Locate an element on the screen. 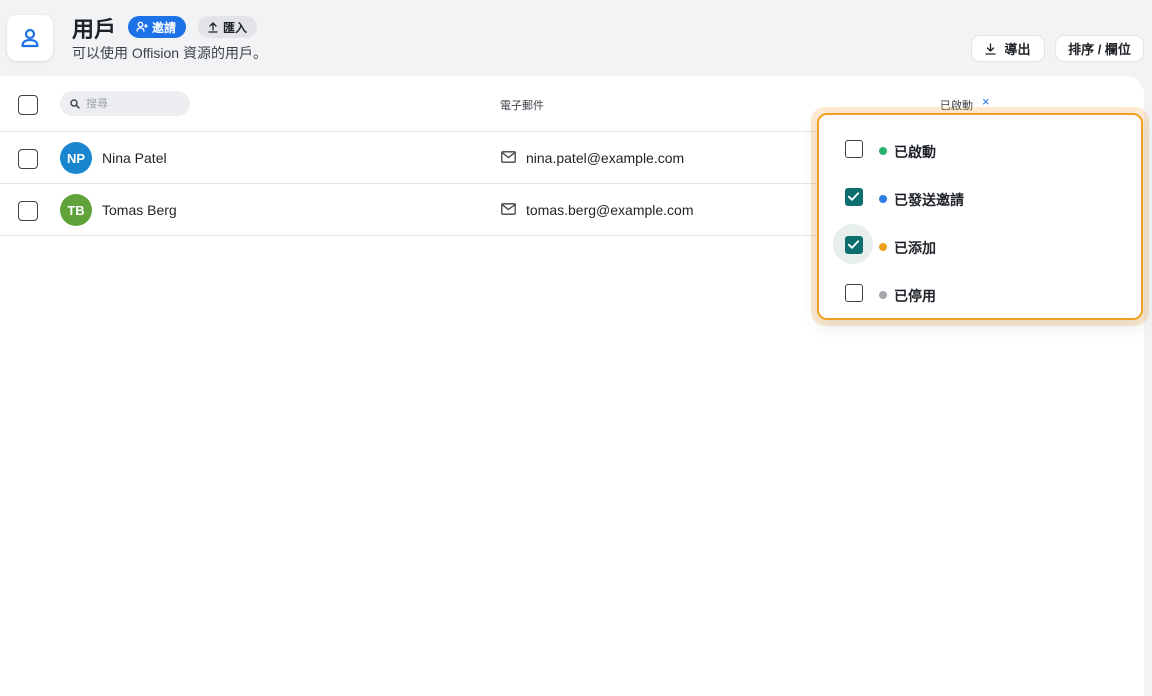 The width and height of the screenshot is (1152, 696). user-name: Nina Patel is located at coordinates (134, 158).